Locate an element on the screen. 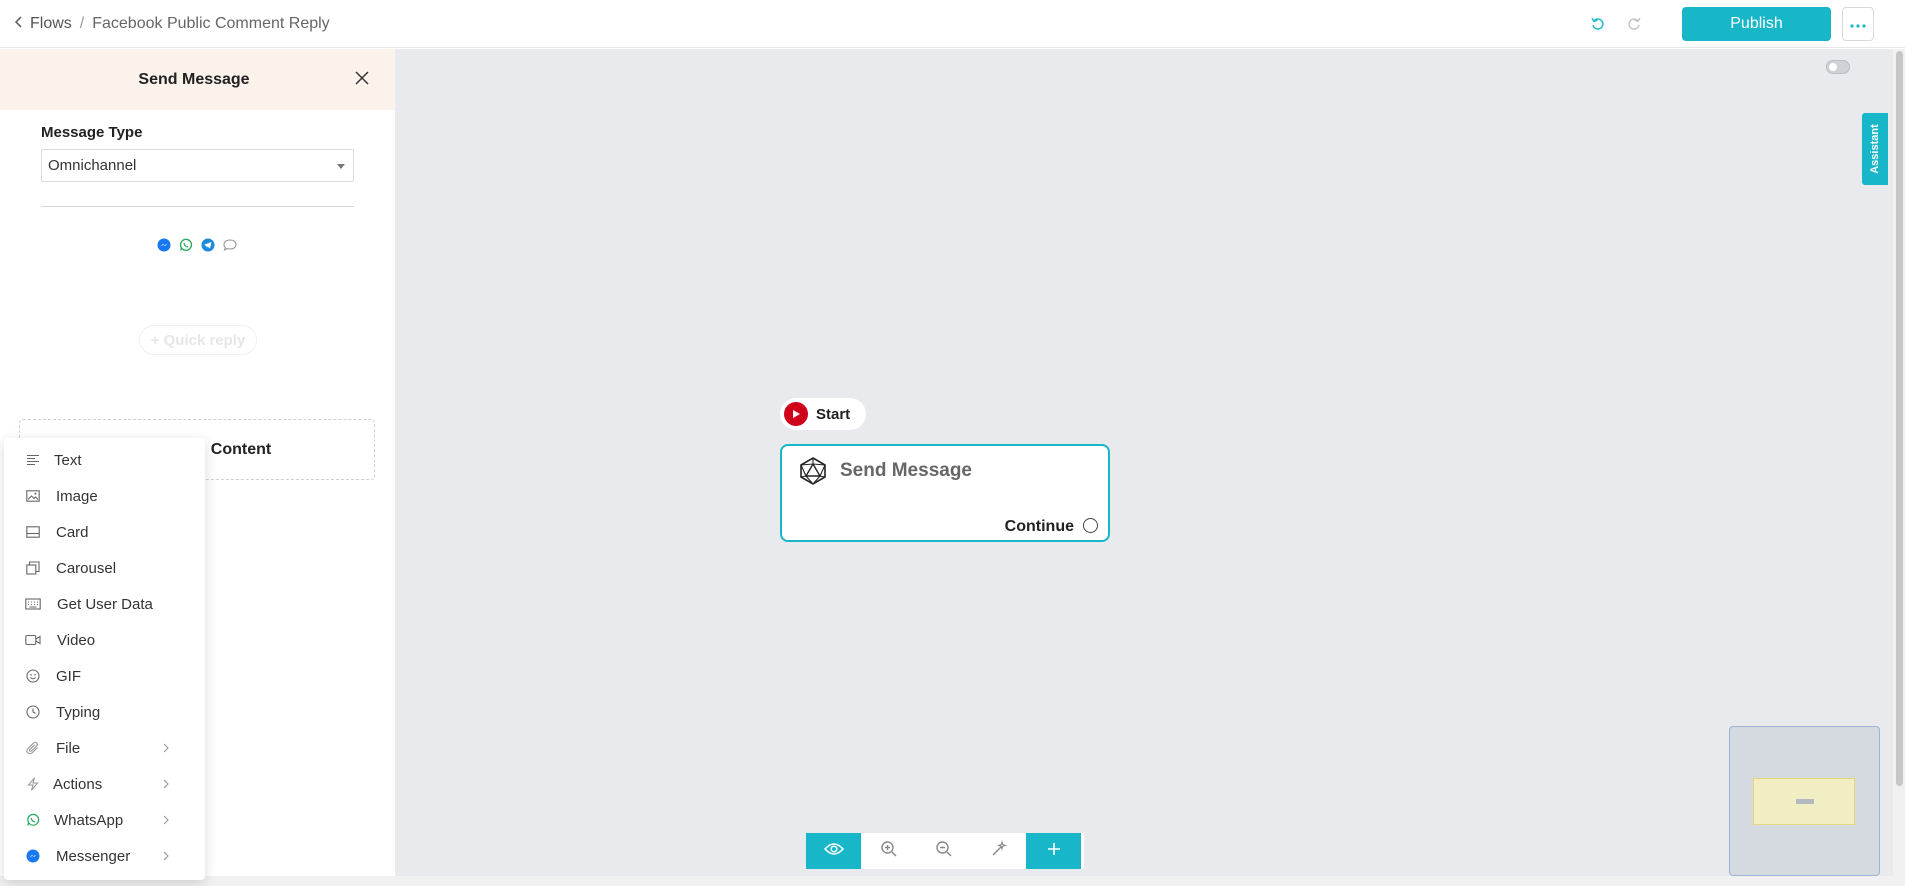 The image size is (1905, 886). zoom-in-button is located at coordinates (888, 851).